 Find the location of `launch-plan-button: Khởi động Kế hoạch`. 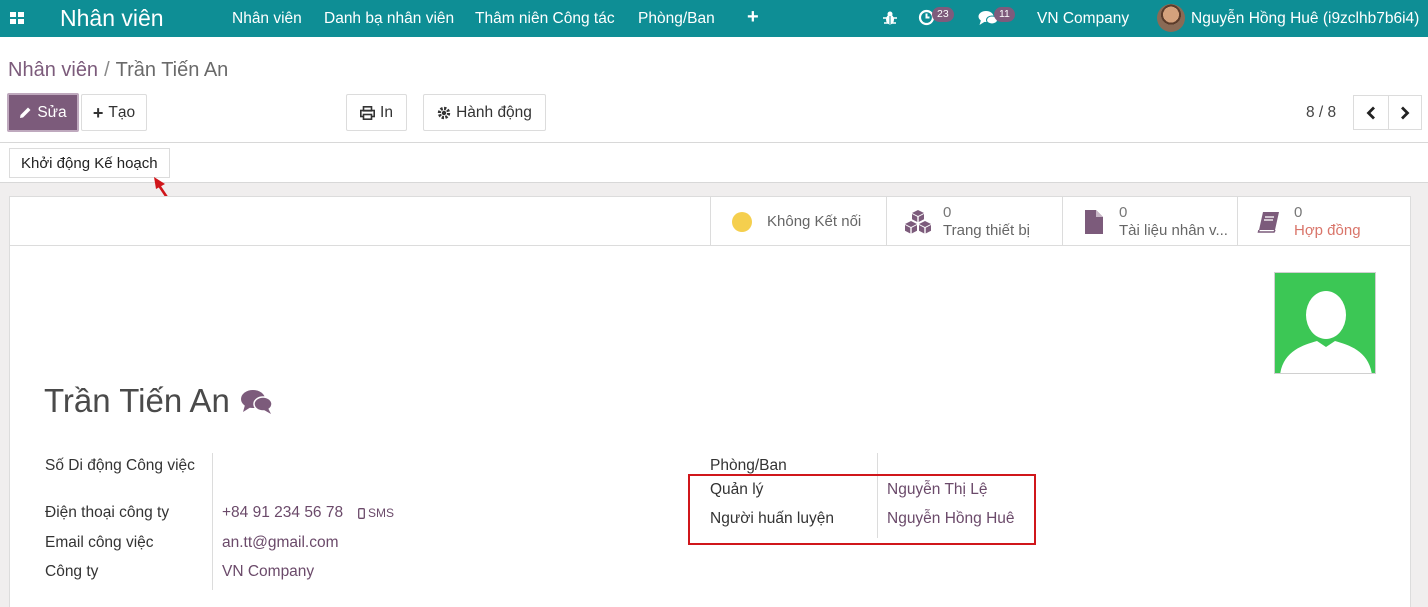

launch-plan-button: Khởi động Kế hoạch is located at coordinates (89, 163).